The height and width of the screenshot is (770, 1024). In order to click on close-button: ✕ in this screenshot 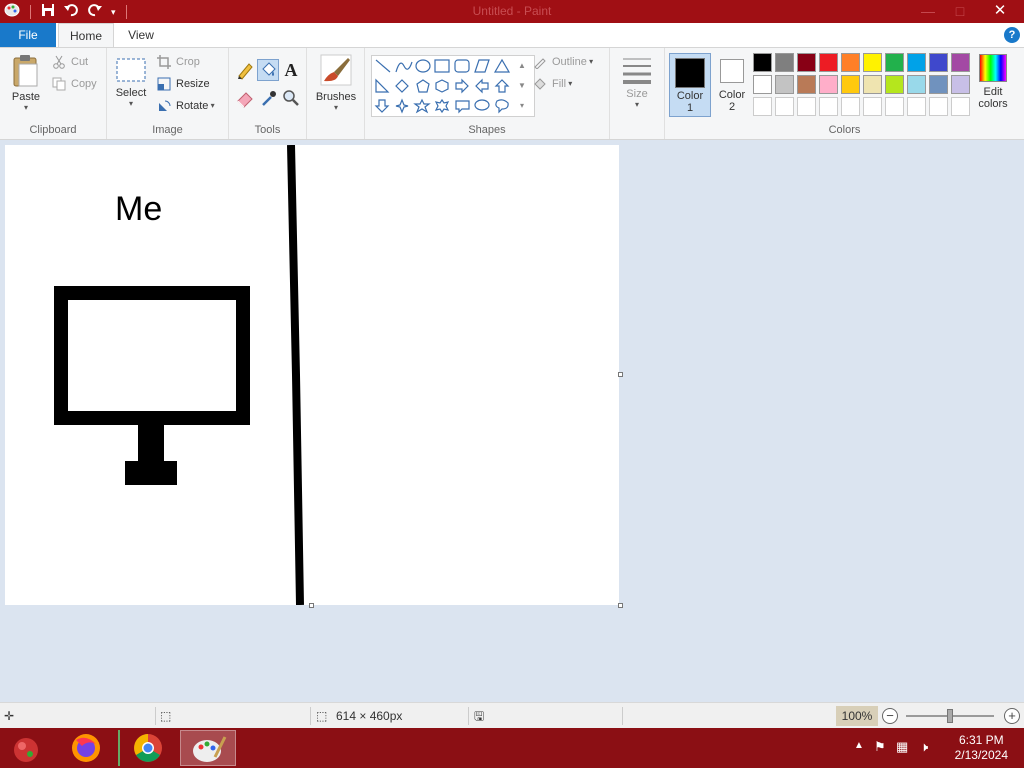, I will do `click(1000, 11)`.